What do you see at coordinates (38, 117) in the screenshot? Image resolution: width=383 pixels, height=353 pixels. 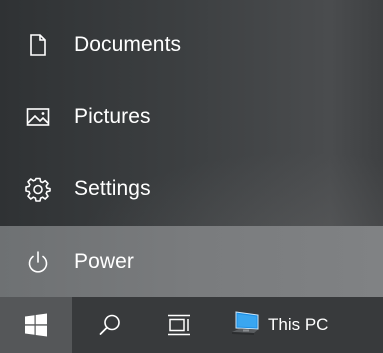 I see `picture-icon` at bounding box center [38, 117].